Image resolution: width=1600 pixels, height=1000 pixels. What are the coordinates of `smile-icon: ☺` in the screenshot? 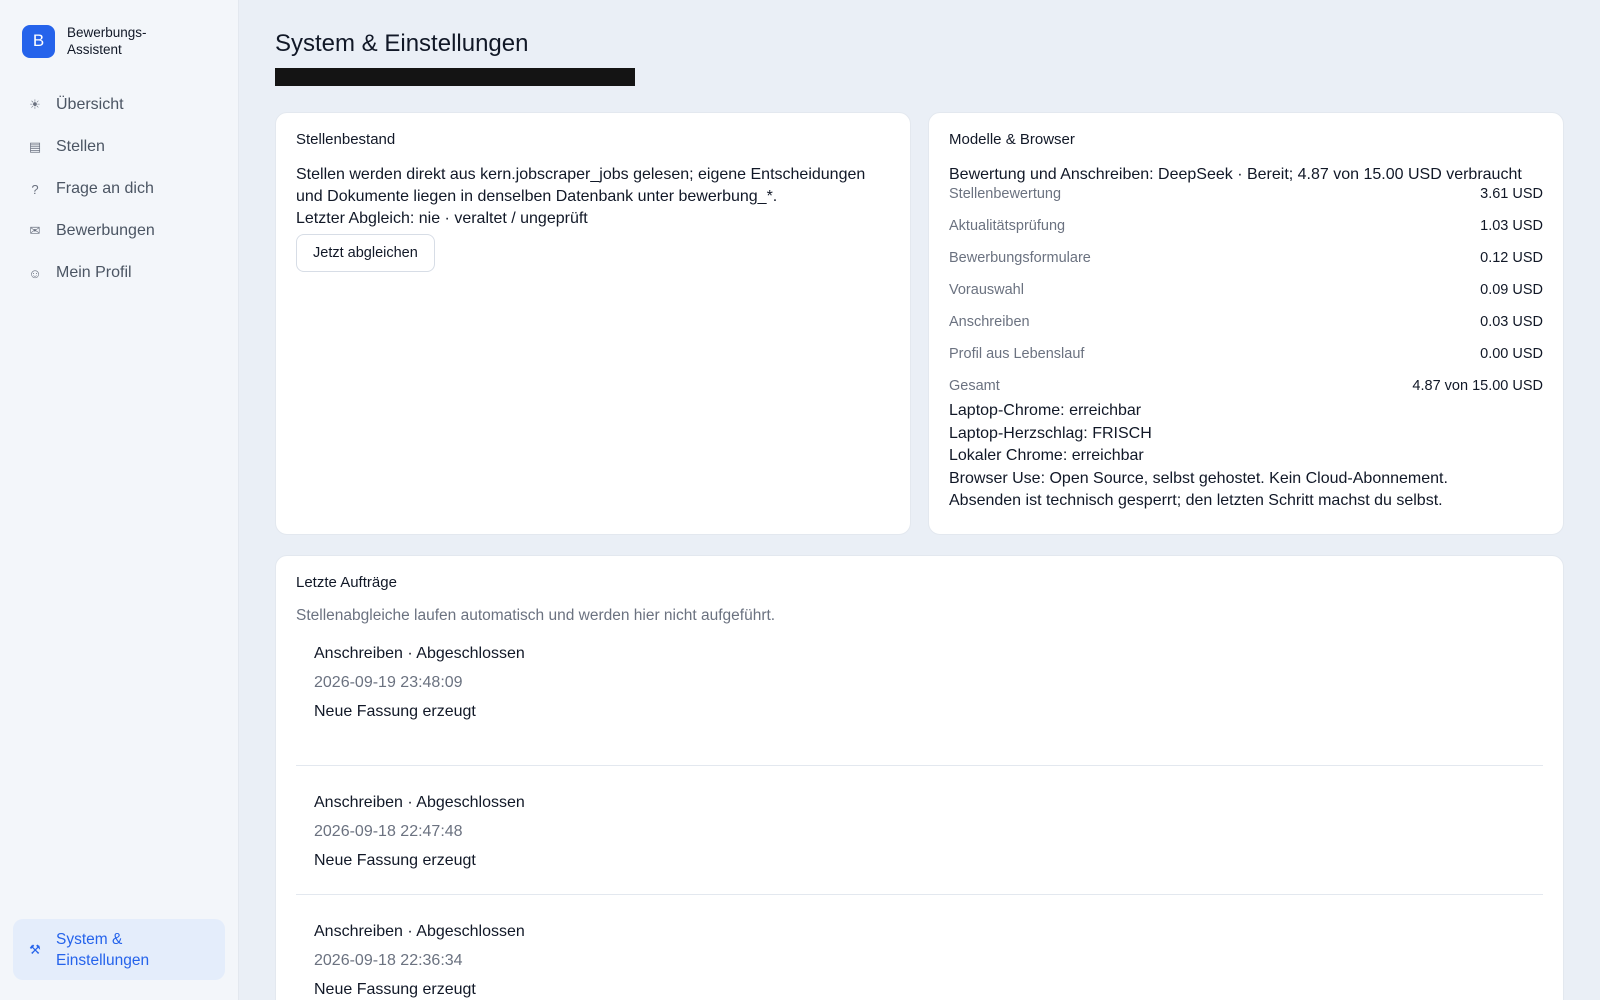 It's located at (35, 273).